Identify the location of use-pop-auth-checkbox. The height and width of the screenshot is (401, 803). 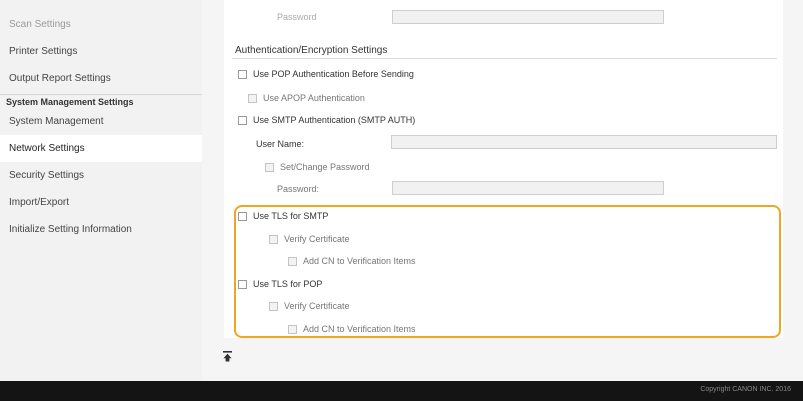
(242, 74).